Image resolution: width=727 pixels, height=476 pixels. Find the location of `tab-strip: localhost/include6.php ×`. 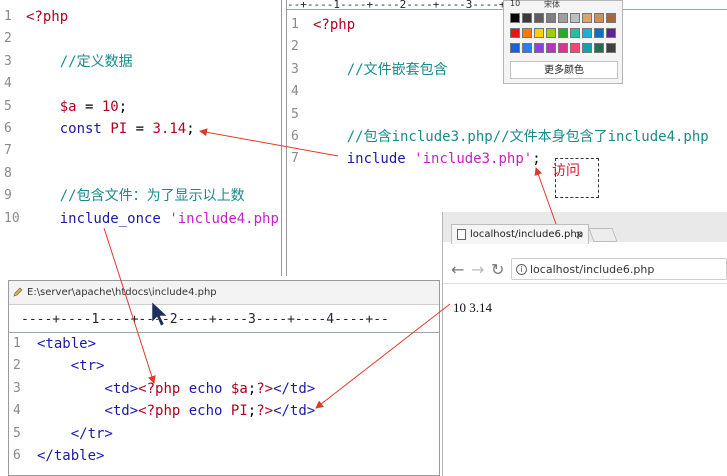

tab-strip: localhost/include6.php × is located at coordinates (585, 228).